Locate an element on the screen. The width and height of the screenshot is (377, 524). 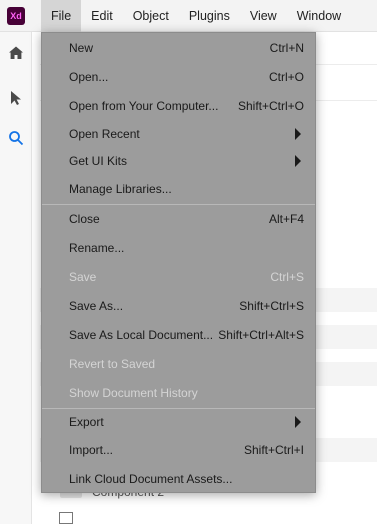
menu-item-open-from-computer: Open from Your Computer... Shift+Ctrl+O is located at coordinates (178, 105).